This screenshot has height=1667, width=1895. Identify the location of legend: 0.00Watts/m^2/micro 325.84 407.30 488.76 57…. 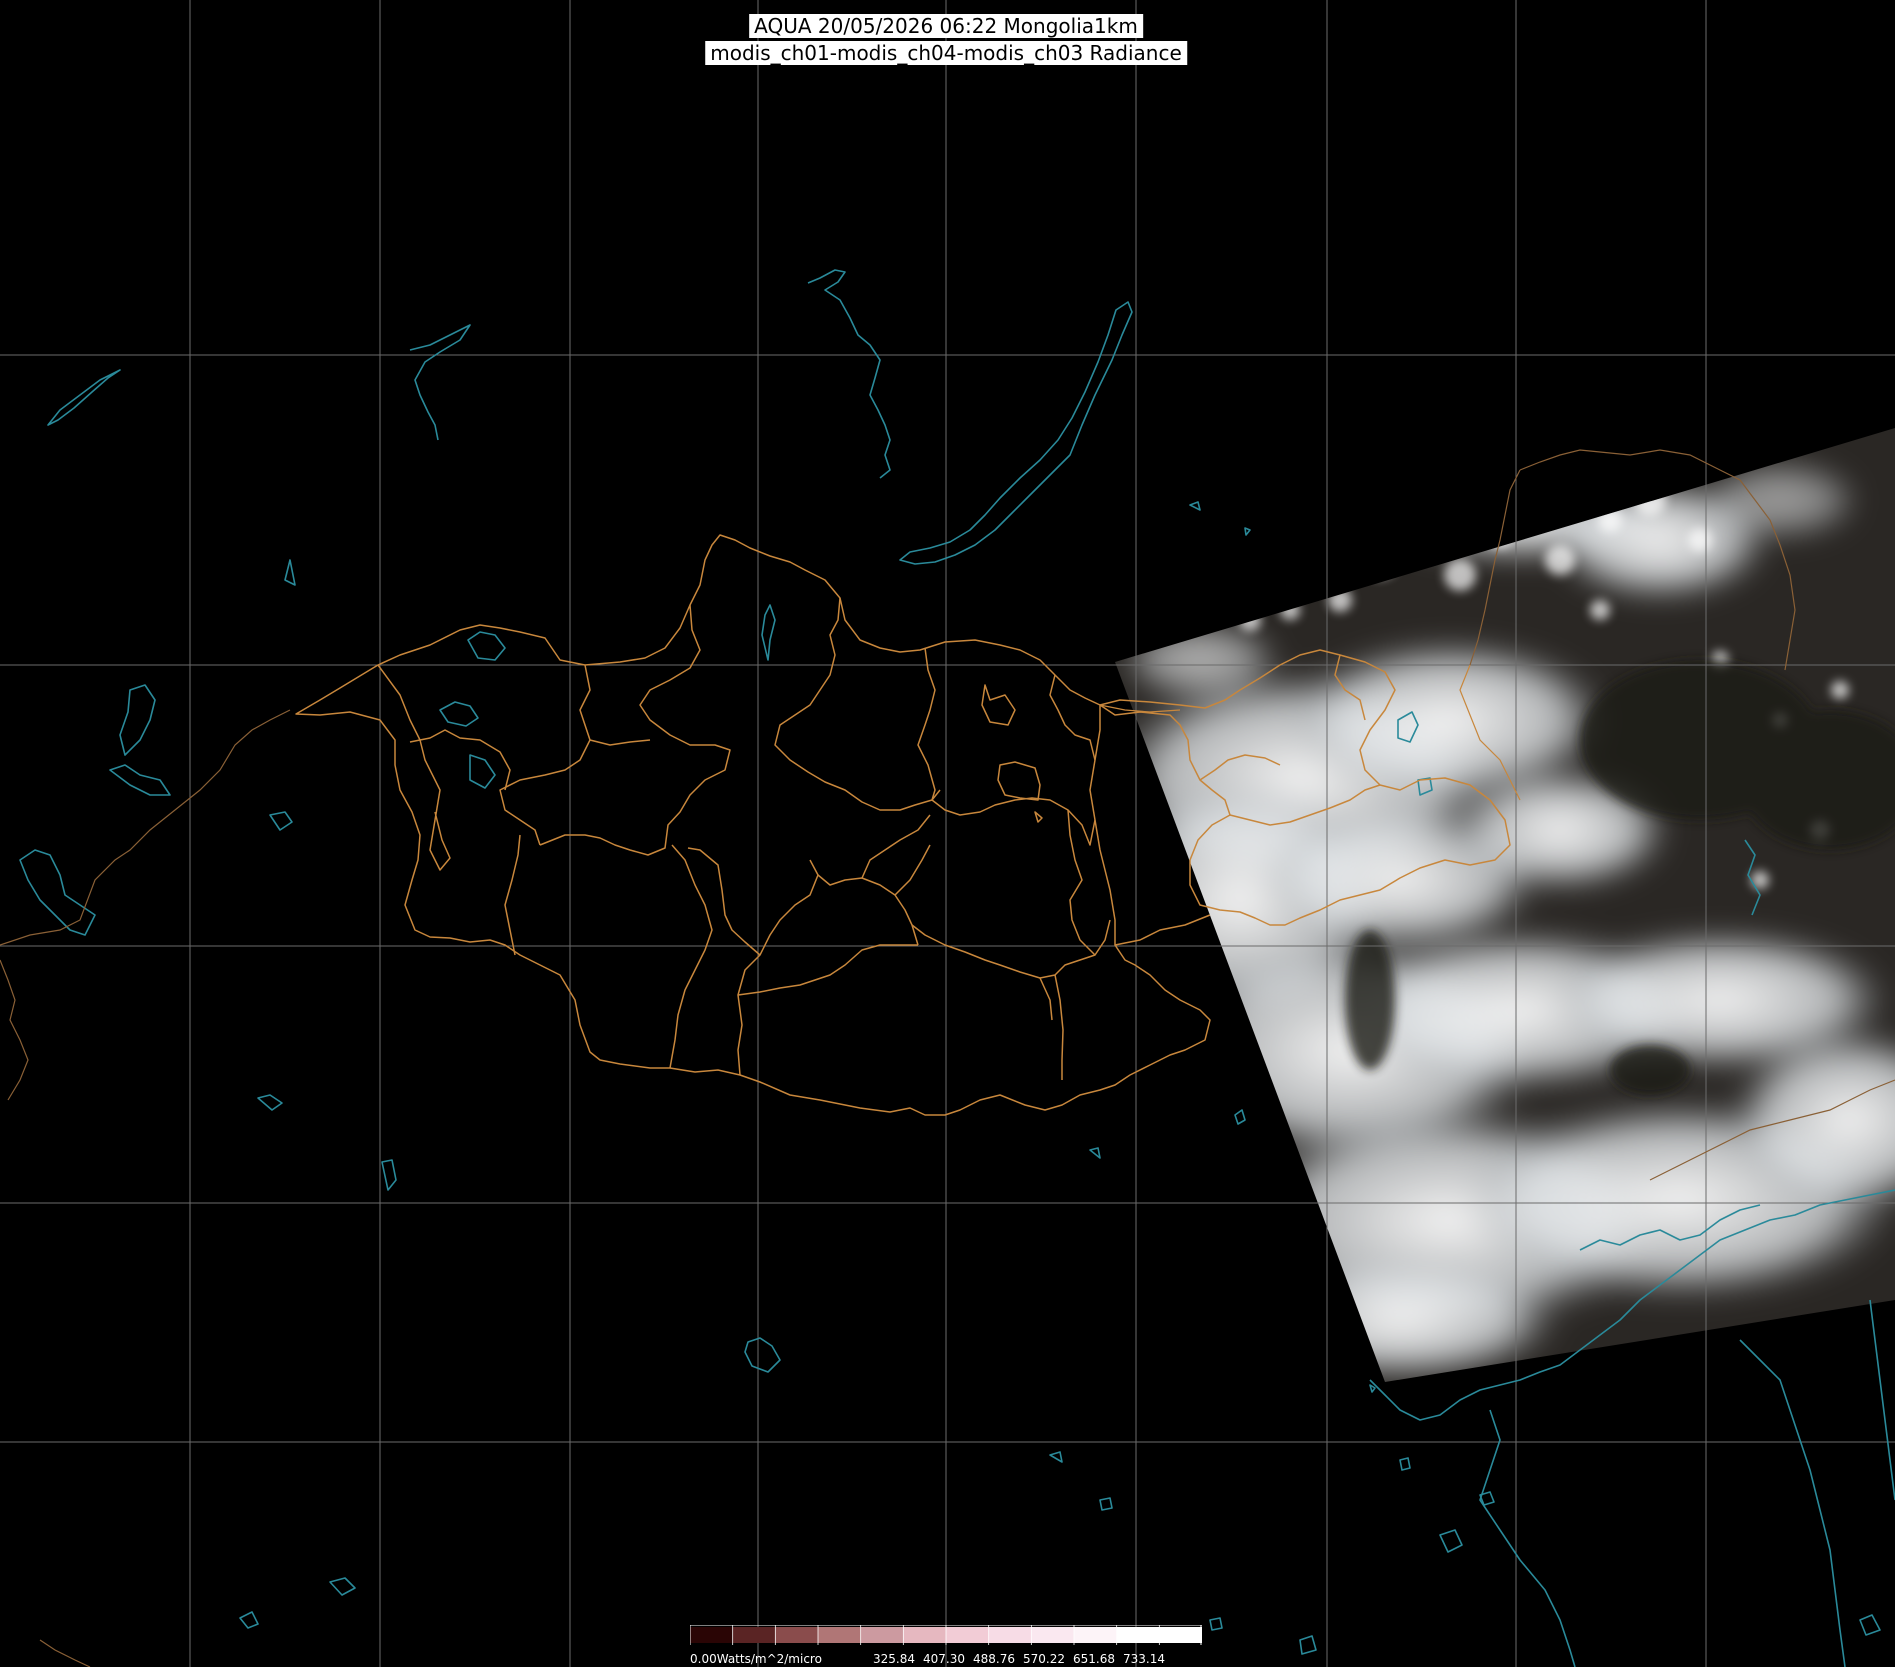
(946, 1645).